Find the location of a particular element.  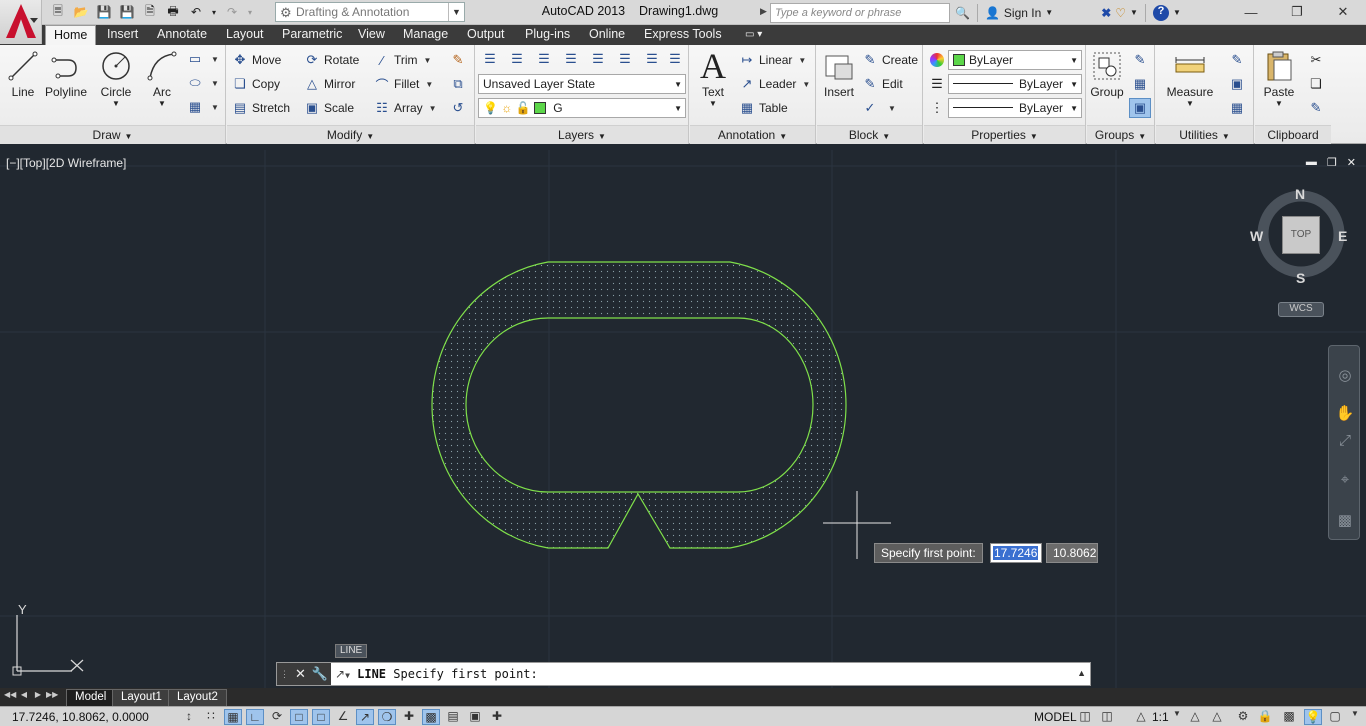

isolate-objects-icon: 💡 is located at coordinates (1313, 717).